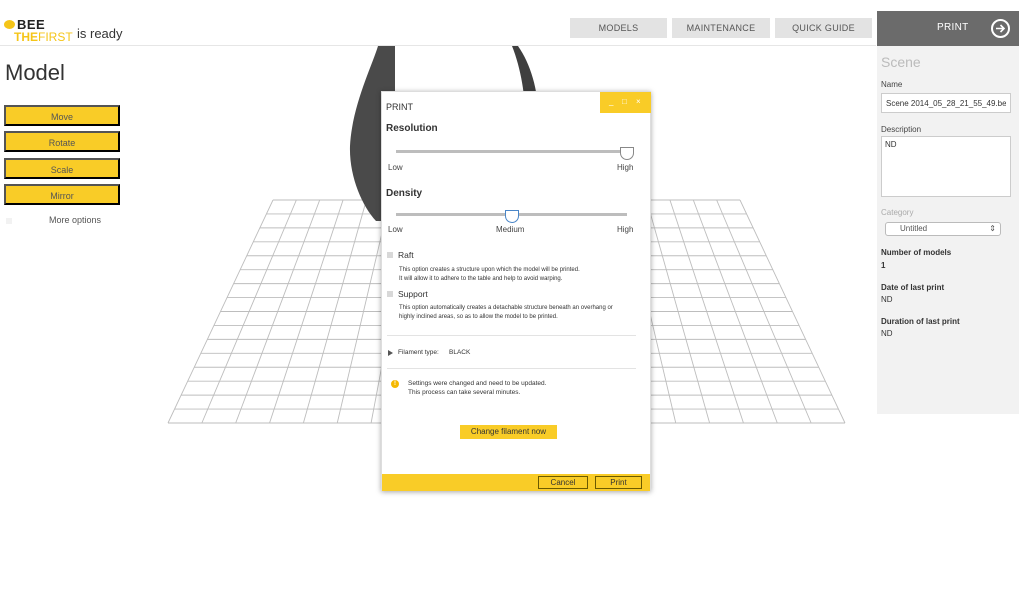  I want to click on close-icon: ×, so click(638, 101).